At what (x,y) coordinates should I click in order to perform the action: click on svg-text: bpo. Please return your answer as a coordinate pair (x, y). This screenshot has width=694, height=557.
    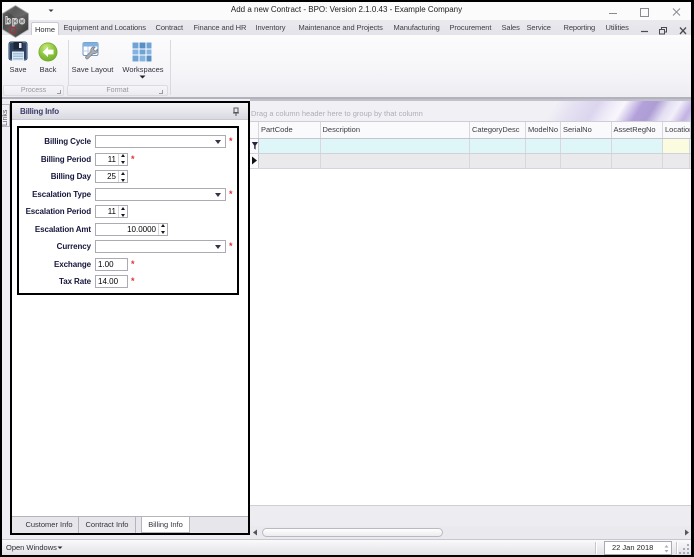
    Looking at the image, I should click on (15, 21).